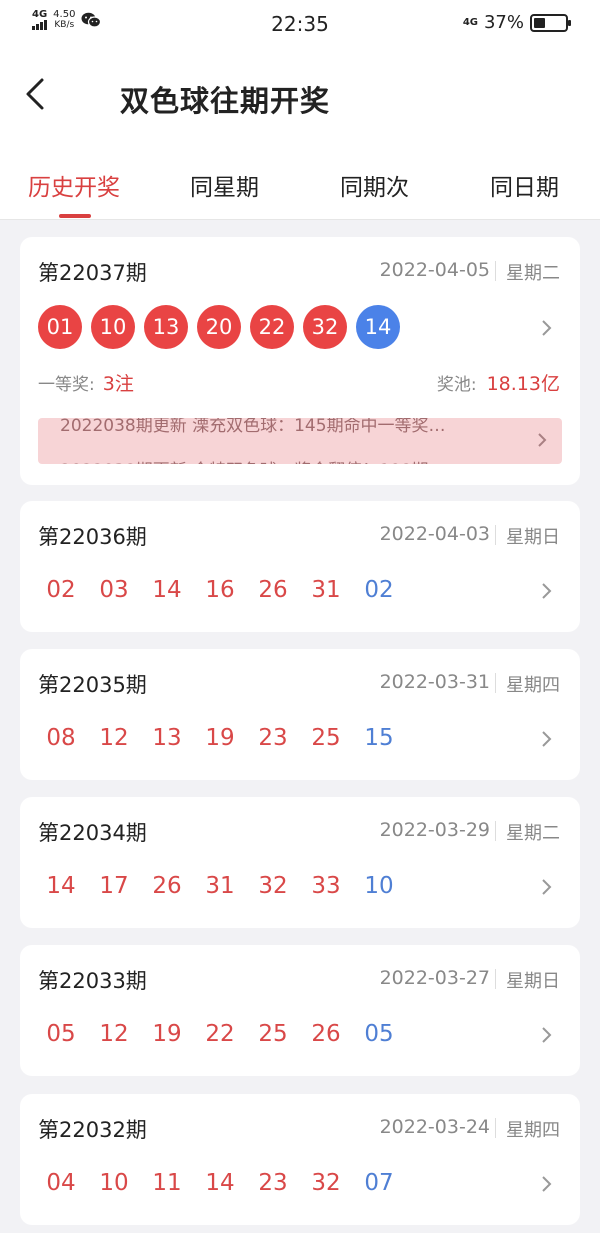  What do you see at coordinates (300, 862) in the screenshot?
I see `draw-card: 第22034期 2022-03-29 星期二 14 17 26 31 32 33 10` at bounding box center [300, 862].